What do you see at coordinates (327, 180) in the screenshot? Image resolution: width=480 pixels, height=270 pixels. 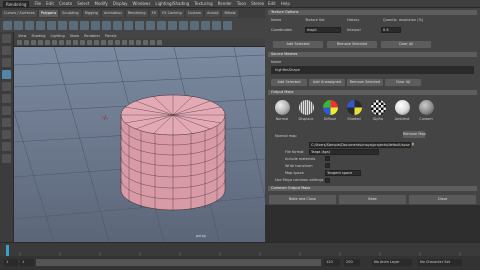 I see `use-maya-settings-checkbox` at bounding box center [327, 180].